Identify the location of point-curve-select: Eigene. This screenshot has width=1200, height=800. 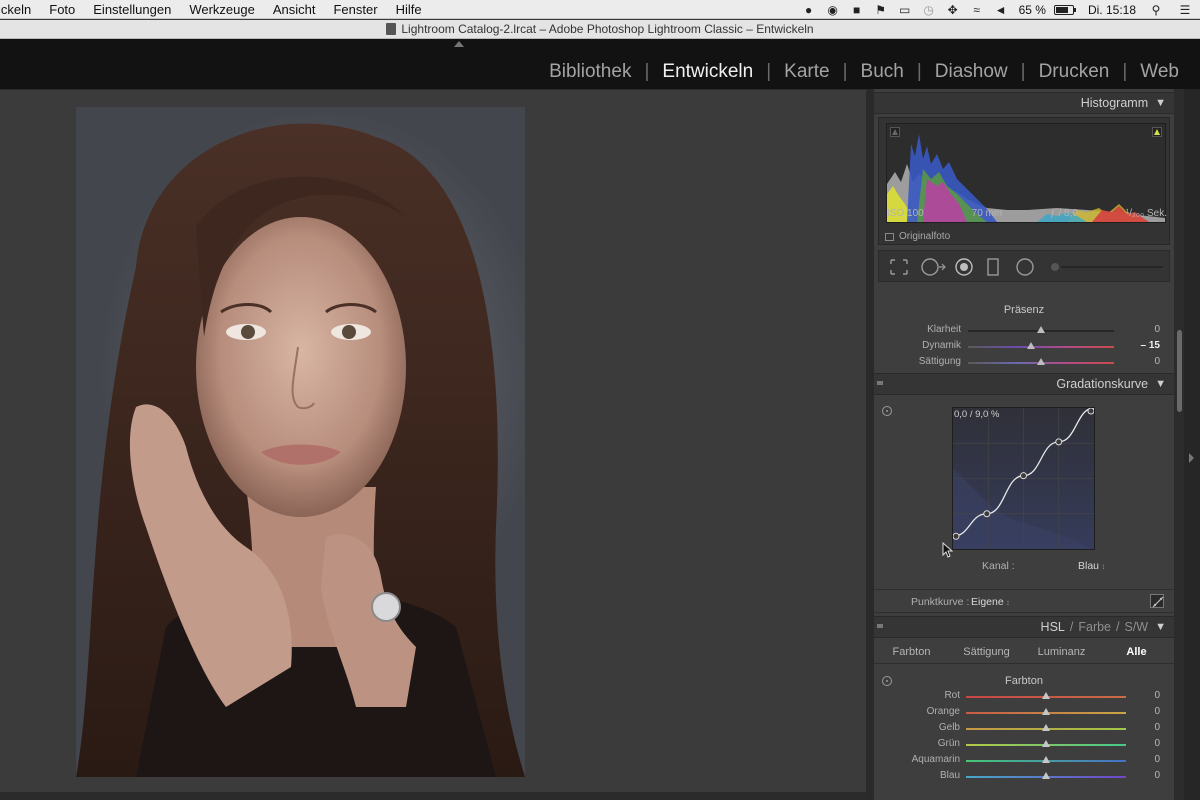
(990, 602).